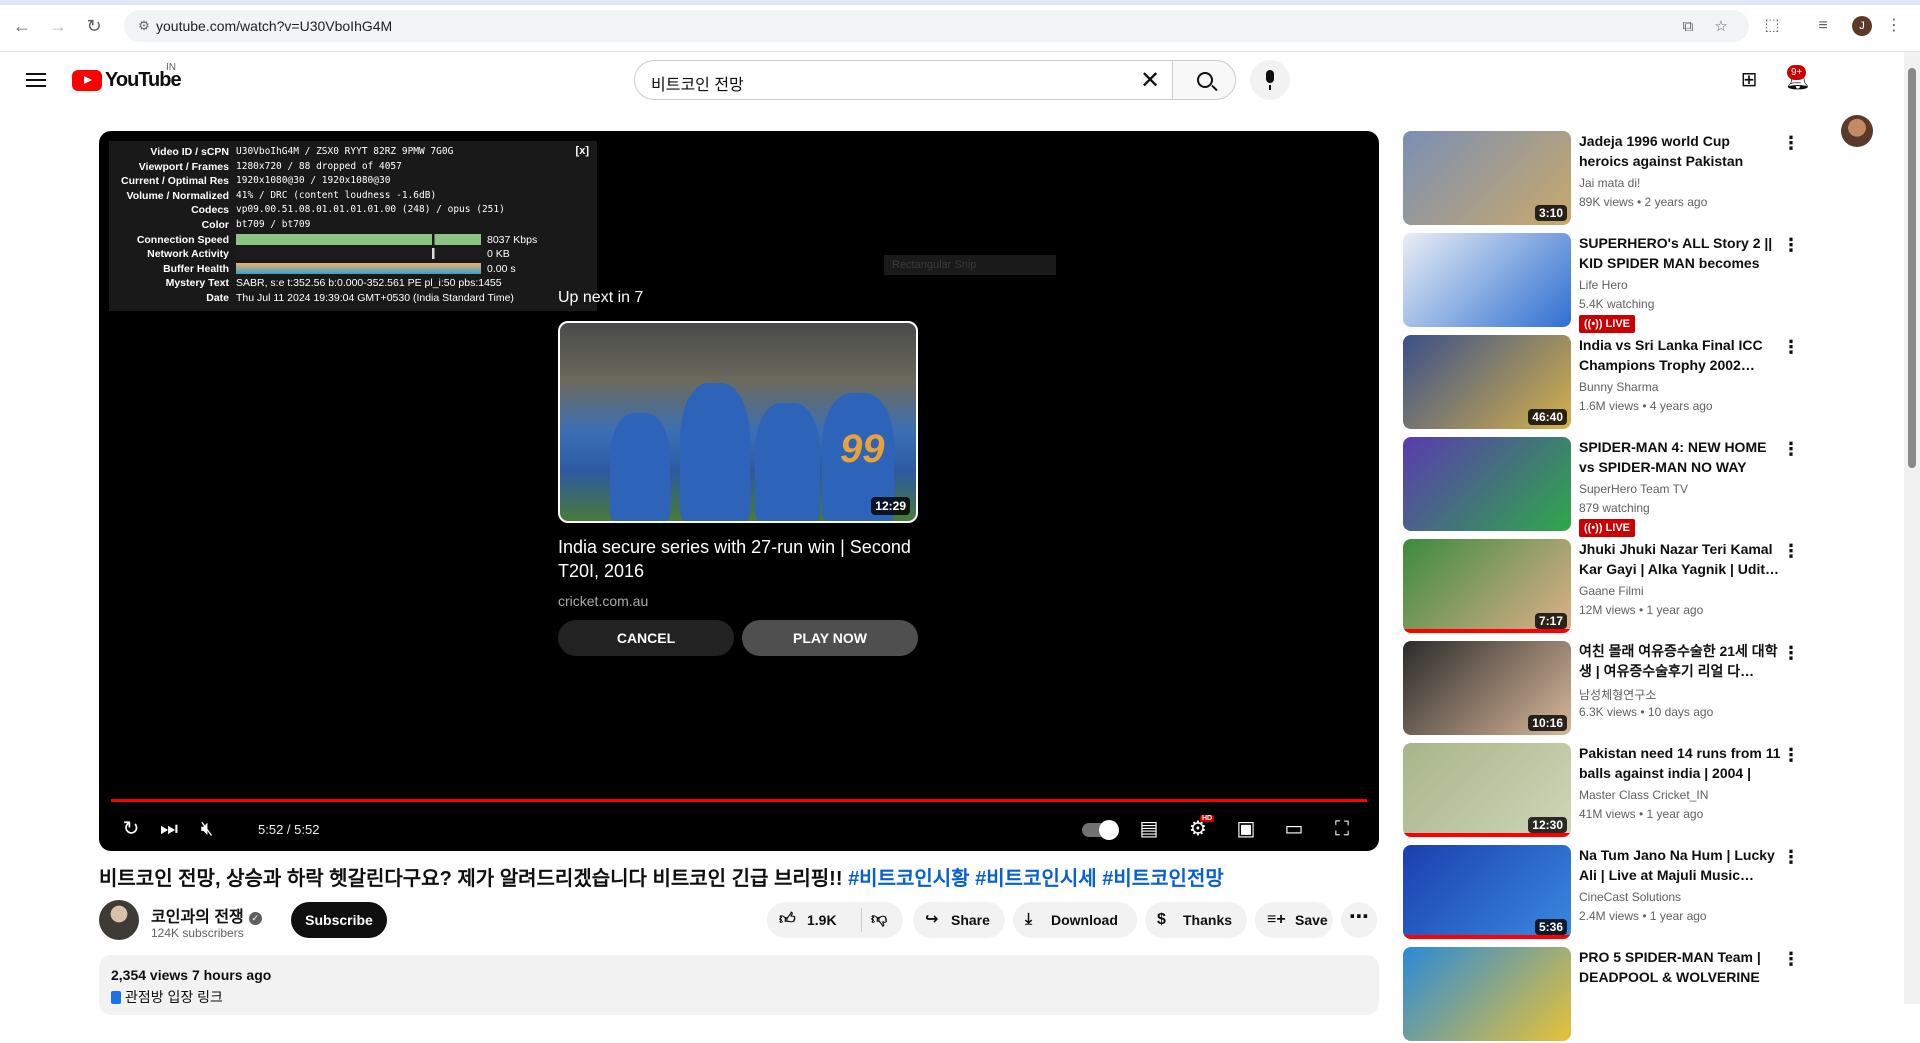  What do you see at coordinates (22, 26) in the screenshot?
I see `back-icon: ←` at bounding box center [22, 26].